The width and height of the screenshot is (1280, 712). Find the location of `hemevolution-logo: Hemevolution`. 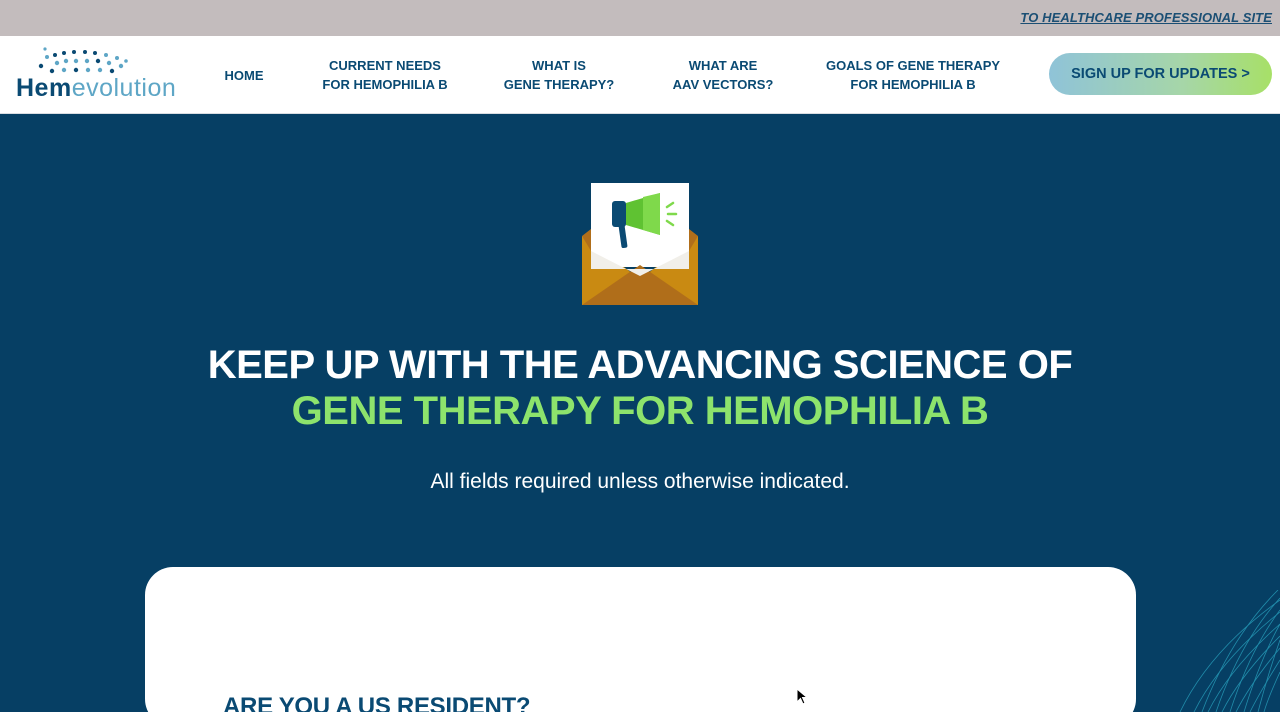

hemevolution-logo: Hemevolution is located at coordinates (95, 75).